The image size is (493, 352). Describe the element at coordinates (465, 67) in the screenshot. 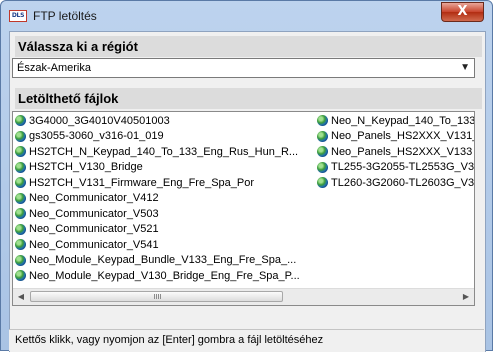

I see `chevron-down-icon: ▼` at that location.